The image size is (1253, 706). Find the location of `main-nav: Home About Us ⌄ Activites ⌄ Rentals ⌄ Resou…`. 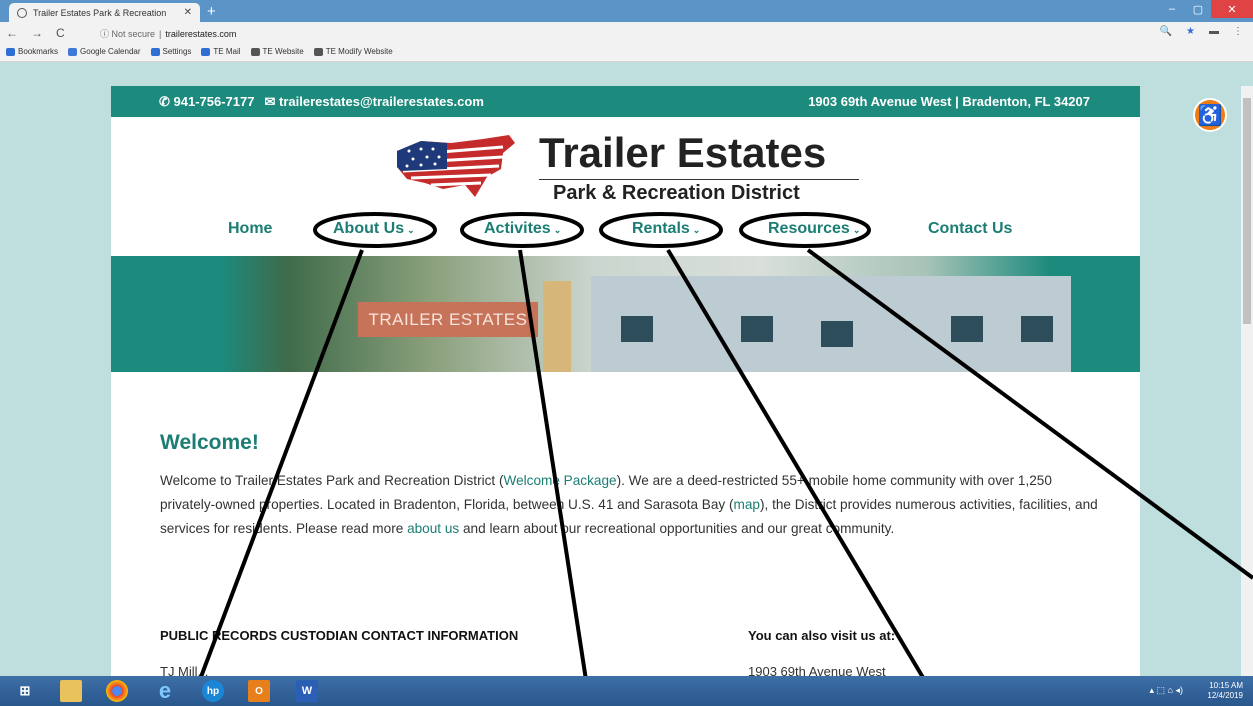

main-nav: Home About Us ⌄ Activites ⌄ Rentals ⌄ Resou… is located at coordinates (625, 232).